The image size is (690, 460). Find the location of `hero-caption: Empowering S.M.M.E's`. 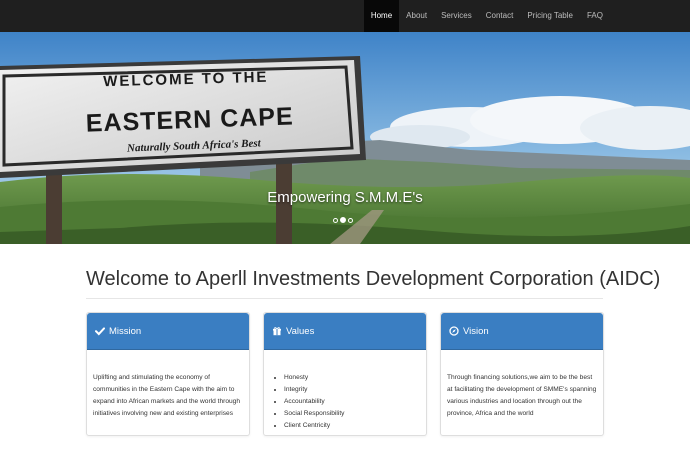

hero-caption: Empowering S.M.M.E's is located at coordinates (345, 197).